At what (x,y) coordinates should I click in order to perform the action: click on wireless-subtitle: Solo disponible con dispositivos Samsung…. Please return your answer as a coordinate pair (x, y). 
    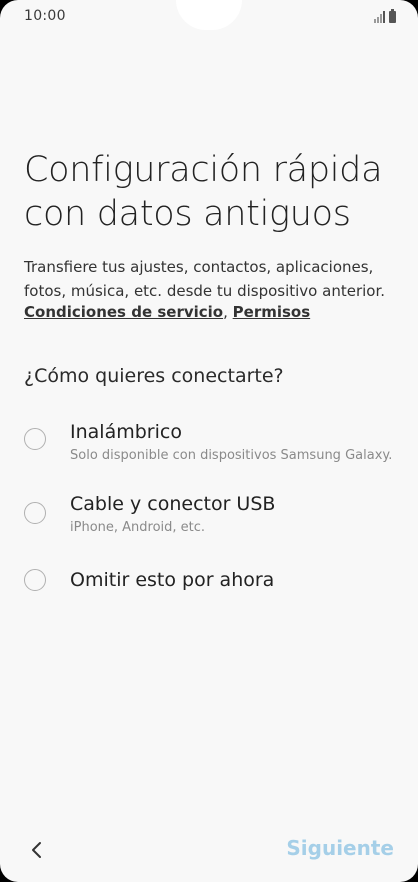
    Looking at the image, I should click on (231, 455).